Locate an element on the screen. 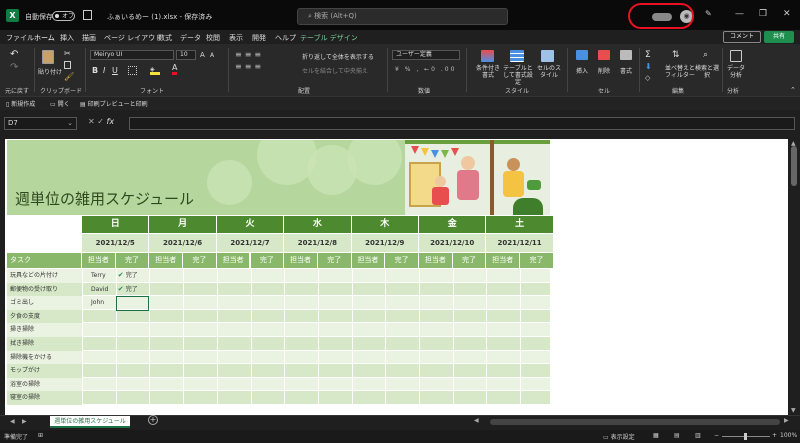  autosave-toggle: オフ is located at coordinates (63, 16).